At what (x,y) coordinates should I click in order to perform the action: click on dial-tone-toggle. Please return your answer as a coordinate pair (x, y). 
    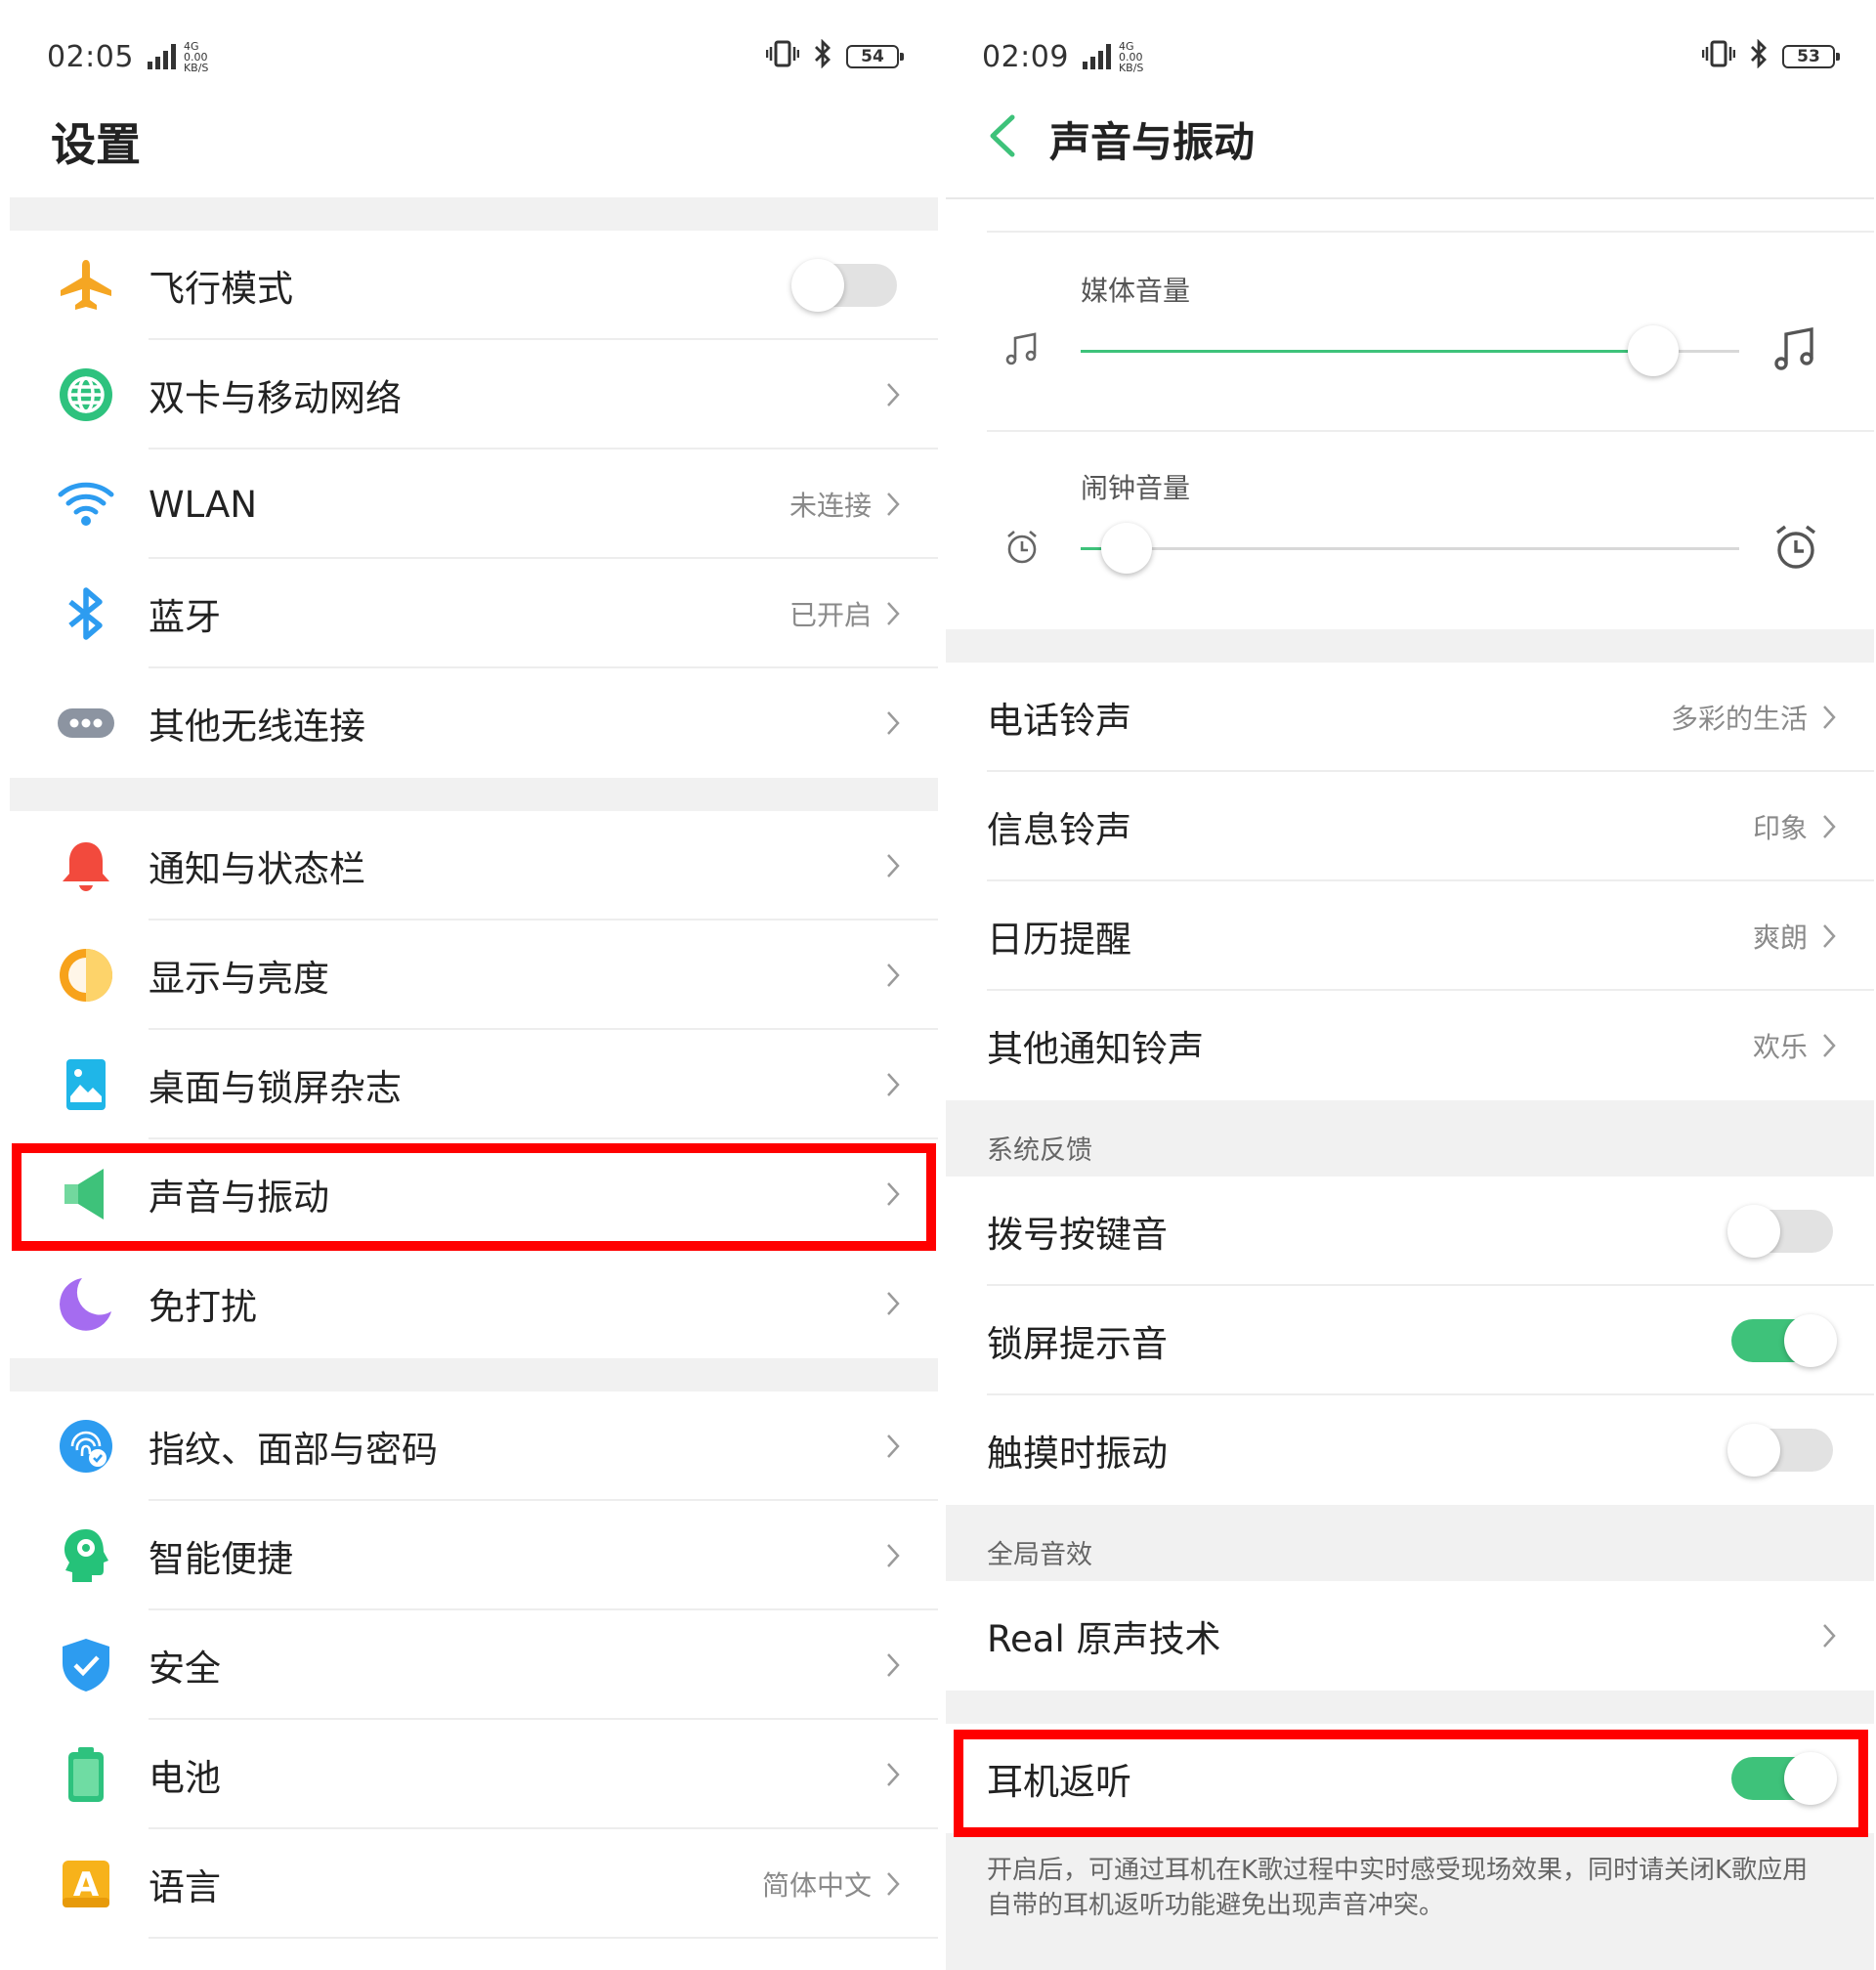
    Looking at the image, I should click on (1780, 1231).